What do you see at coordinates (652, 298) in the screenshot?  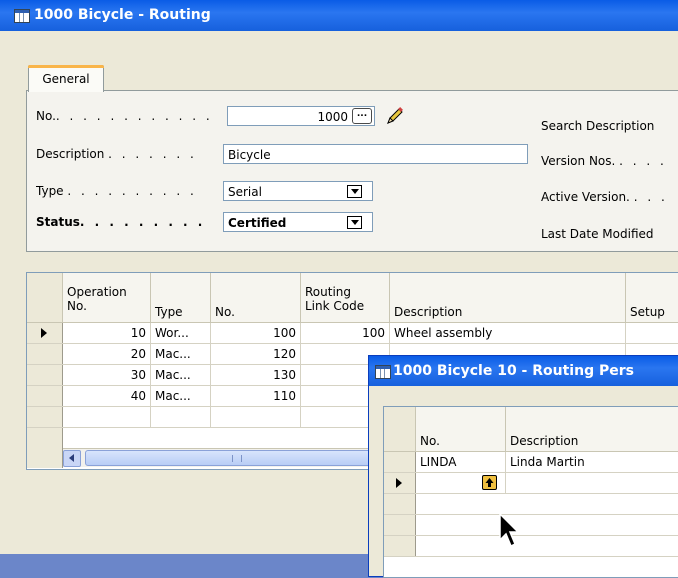 I see `col-setup: Setup` at bounding box center [652, 298].